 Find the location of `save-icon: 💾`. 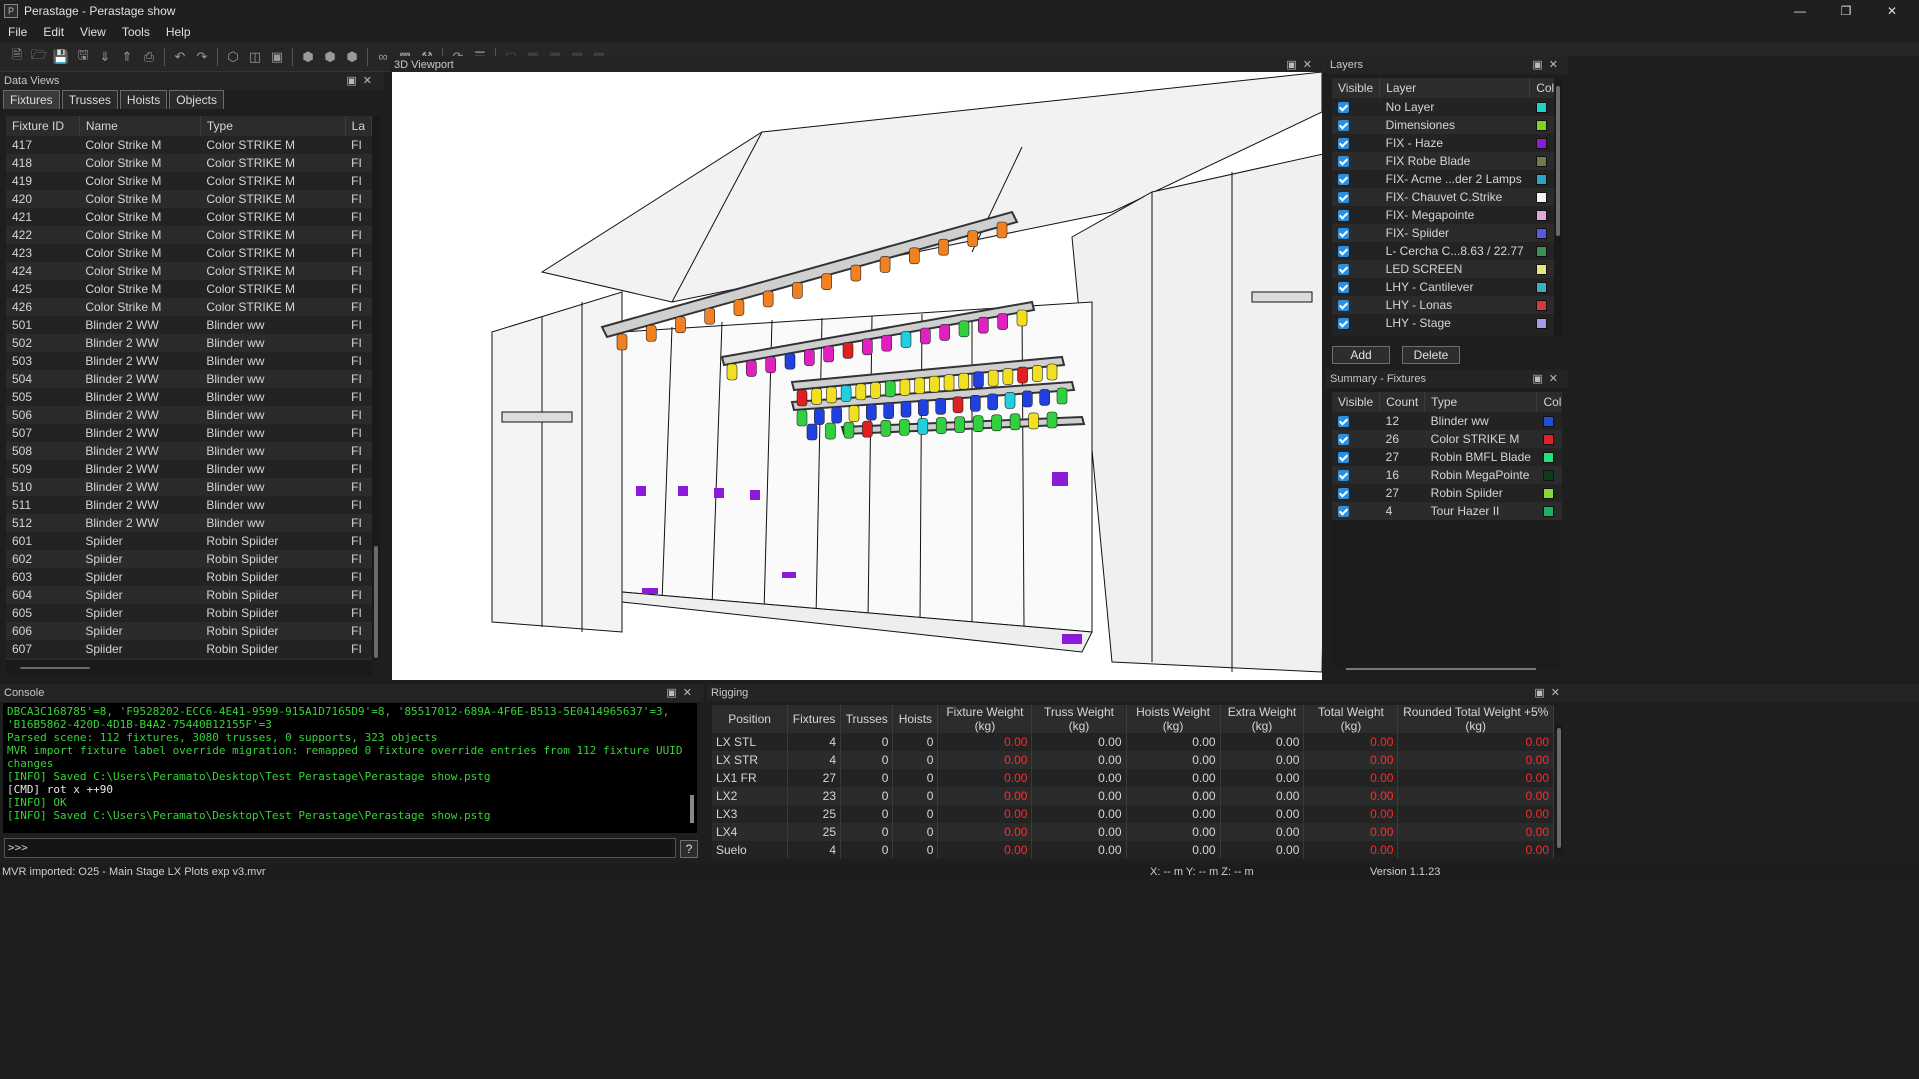

save-icon: 💾 is located at coordinates (61, 57).